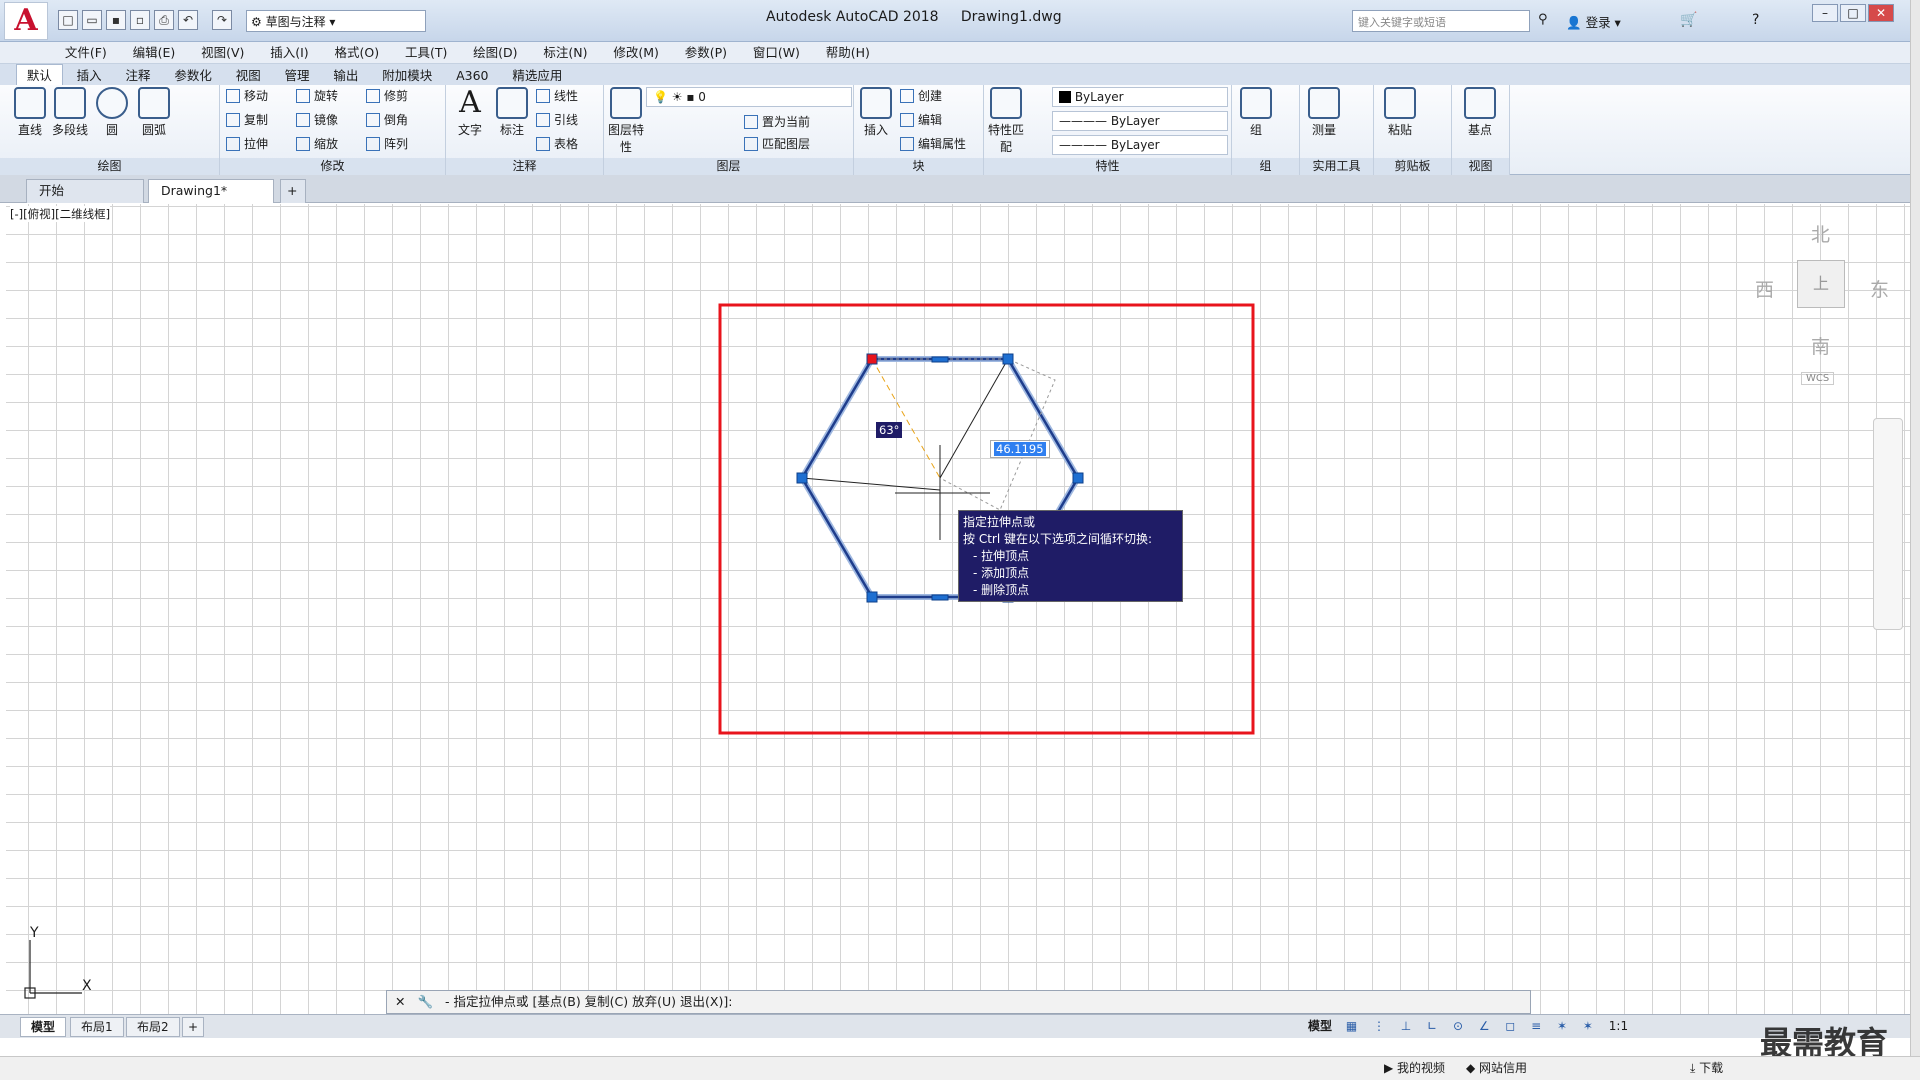 The image size is (1920, 1080). What do you see at coordinates (53, 969) in the screenshot?
I see `ucs-icon` at bounding box center [53, 969].